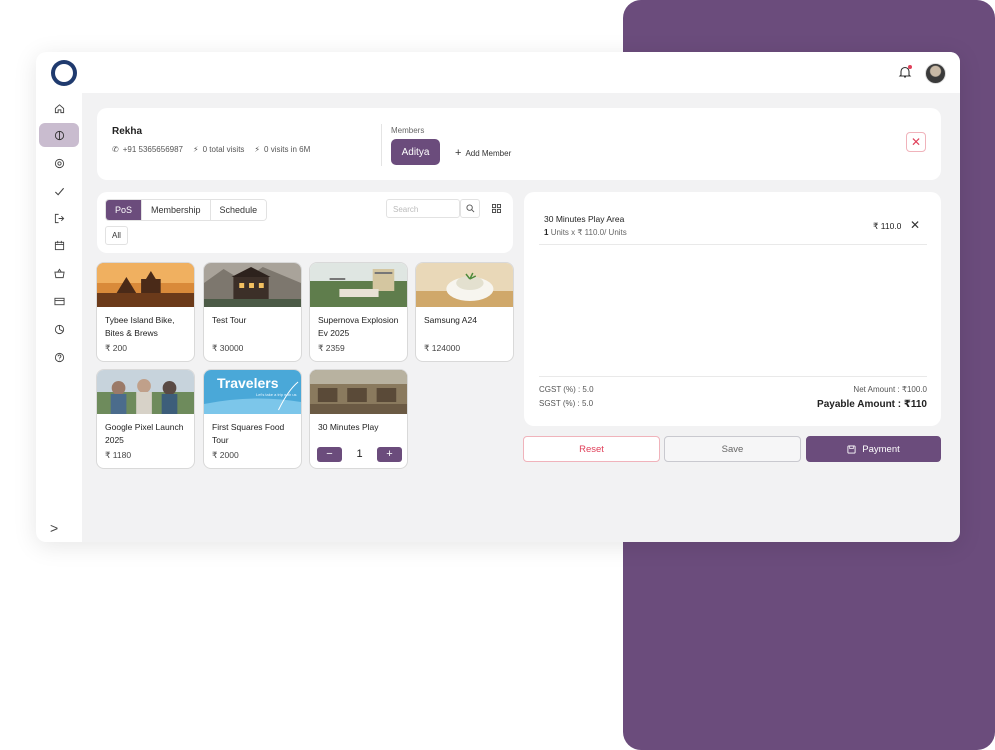 The height and width of the screenshot is (750, 995). What do you see at coordinates (59, 273) in the screenshot?
I see `basket-icon` at bounding box center [59, 273].